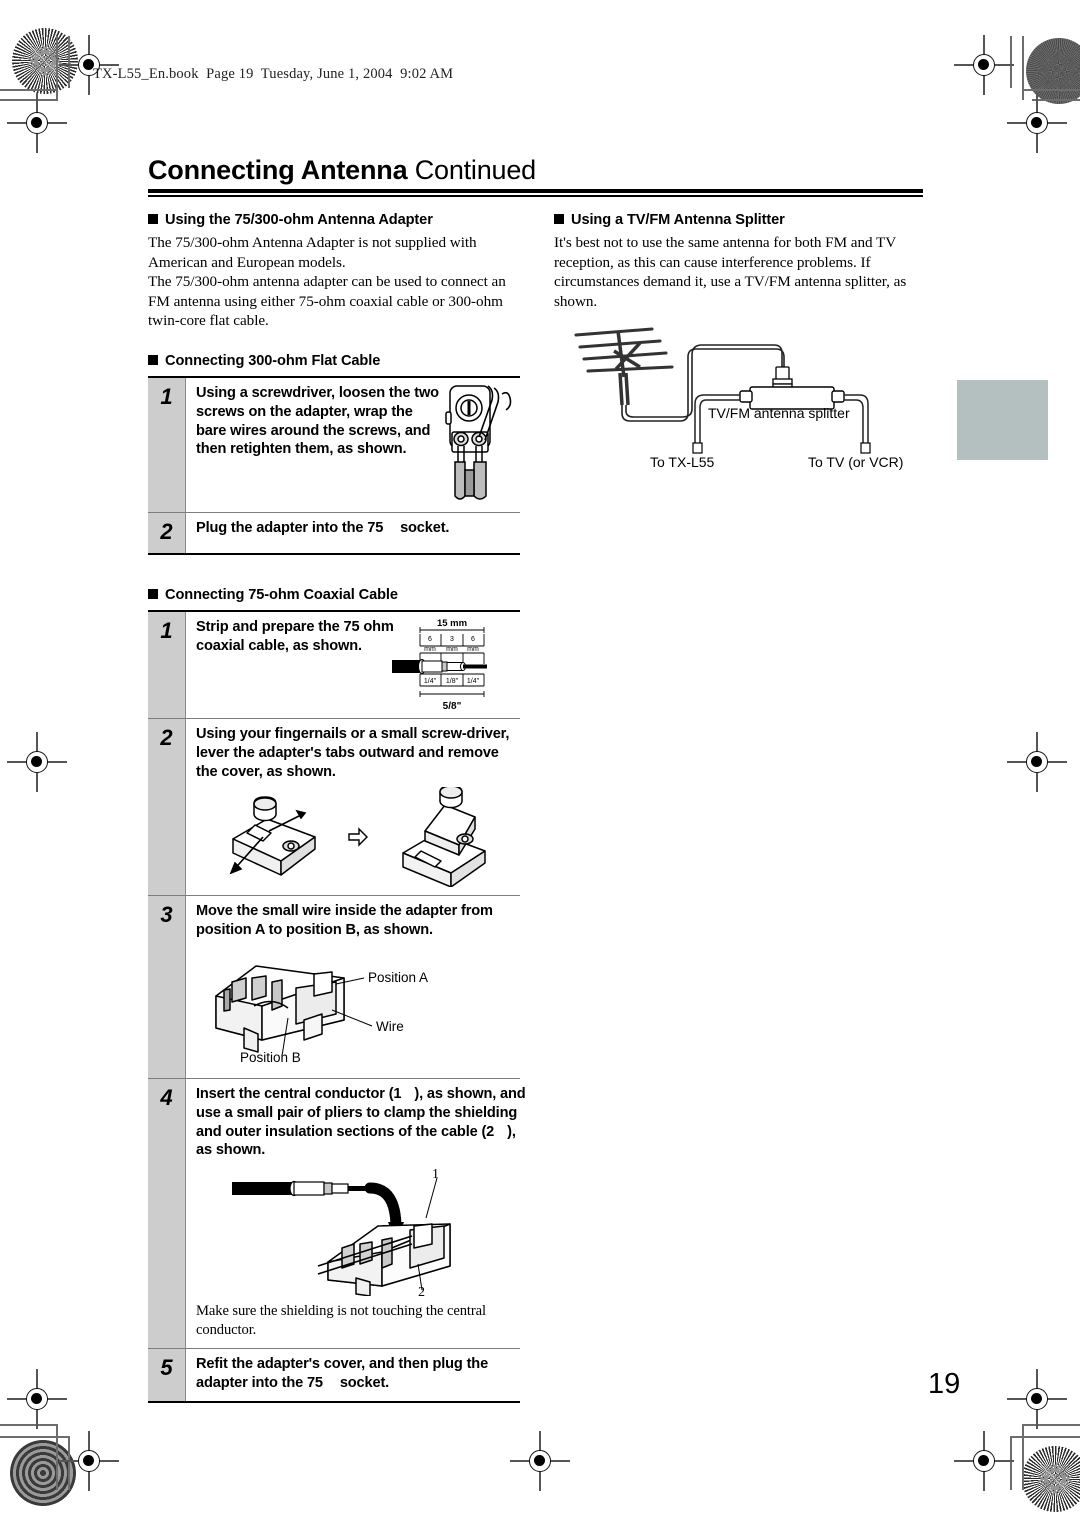  What do you see at coordinates (37, 123) in the screenshot?
I see `registration-mark-upper-left` at bounding box center [37, 123].